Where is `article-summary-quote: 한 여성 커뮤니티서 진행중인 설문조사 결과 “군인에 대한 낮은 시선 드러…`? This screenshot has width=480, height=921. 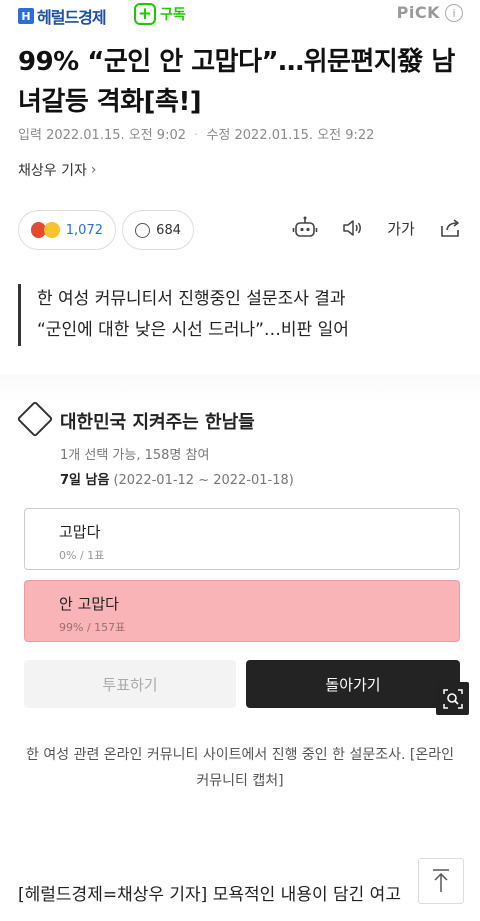
article-summary-quote: 한 여성 커뮤니티서 진행중인 설문조사 결과 “군인에 대한 낮은 시선 드러… is located at coordinates (183, 315).